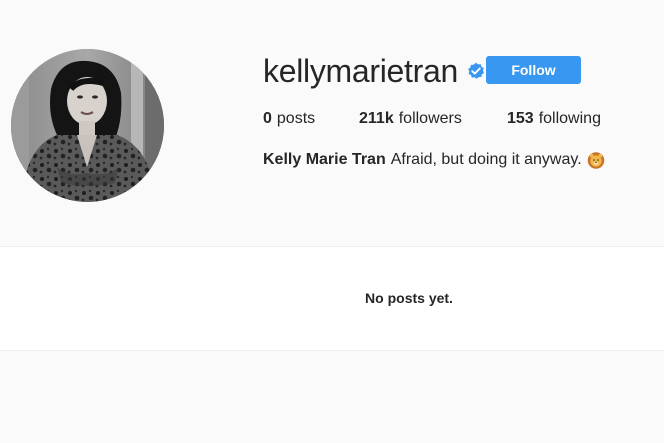 The image size is (664, 443). Describe the element at coordinates (596, 160) in the screenshot. I see `lion-face-icon` at that location.